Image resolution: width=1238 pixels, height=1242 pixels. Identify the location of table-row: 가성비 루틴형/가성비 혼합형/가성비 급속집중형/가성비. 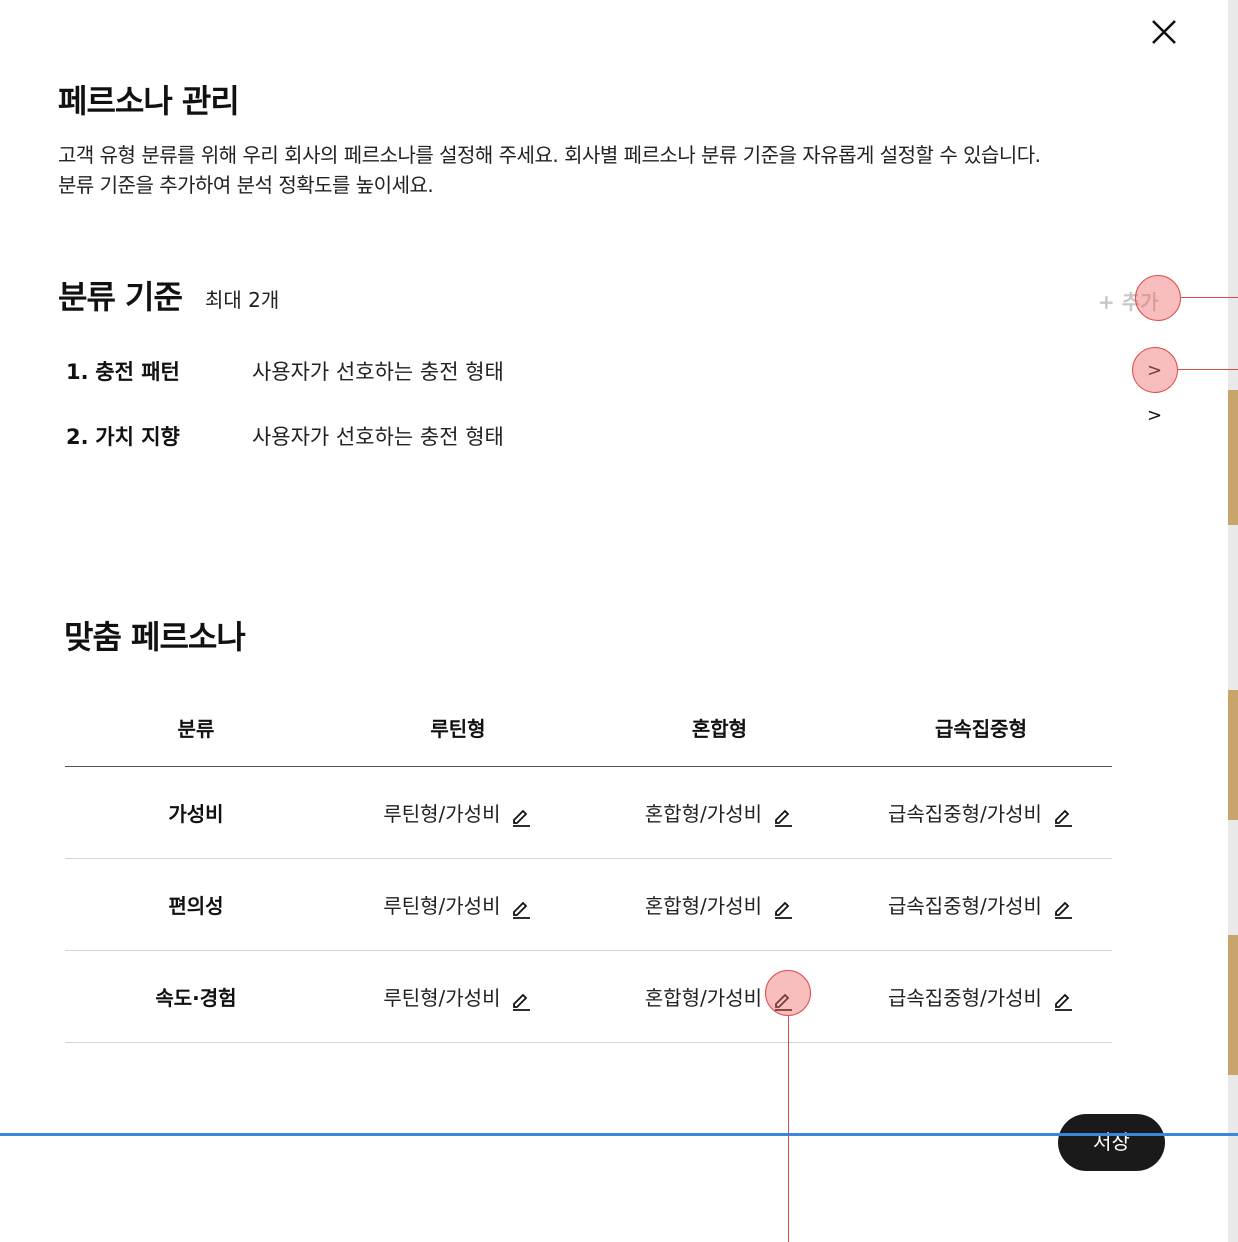
(588, 812).